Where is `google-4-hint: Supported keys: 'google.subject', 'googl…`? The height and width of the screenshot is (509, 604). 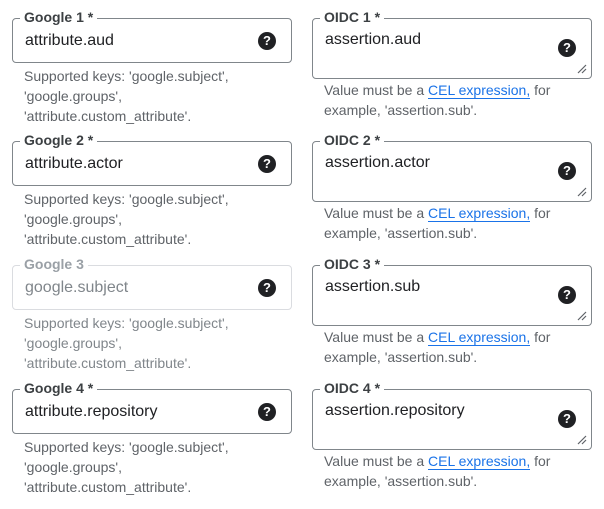
google-4-hint: Supported keys: 'google.subject', 'googl… is located at coordinates (158, 467).